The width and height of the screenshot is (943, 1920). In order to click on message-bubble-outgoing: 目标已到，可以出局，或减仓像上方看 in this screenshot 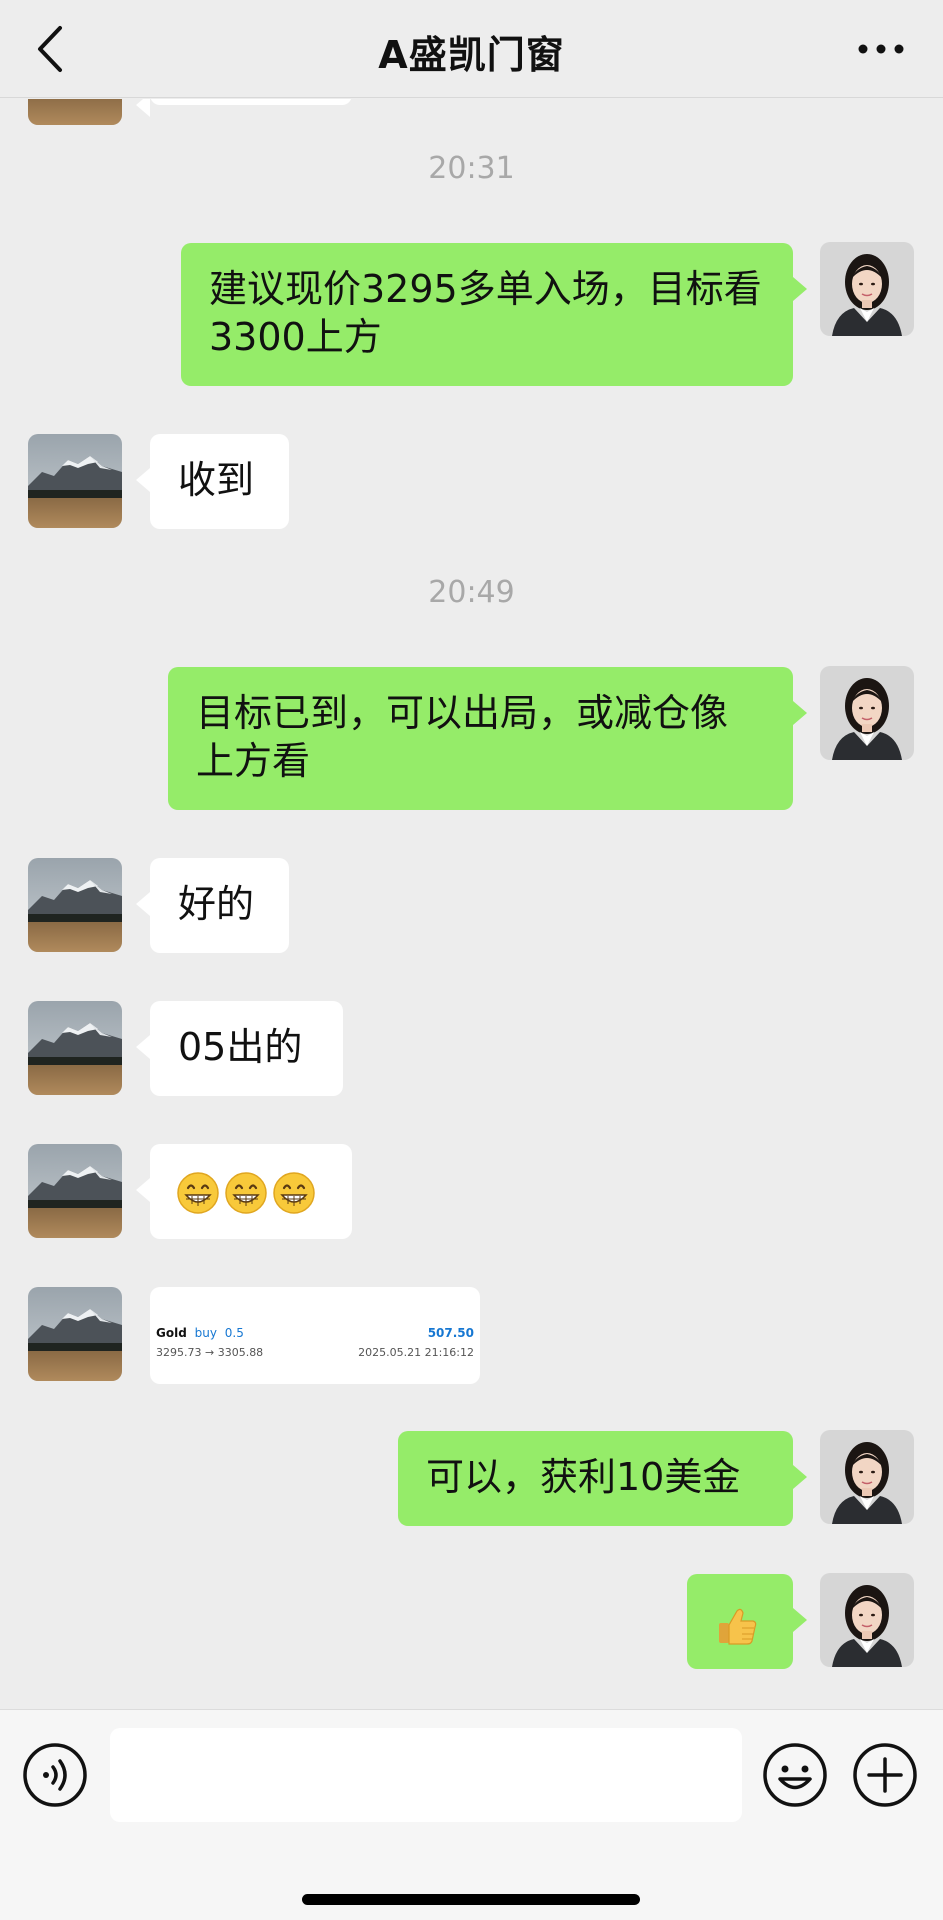, I will do `click(487, 738)`.